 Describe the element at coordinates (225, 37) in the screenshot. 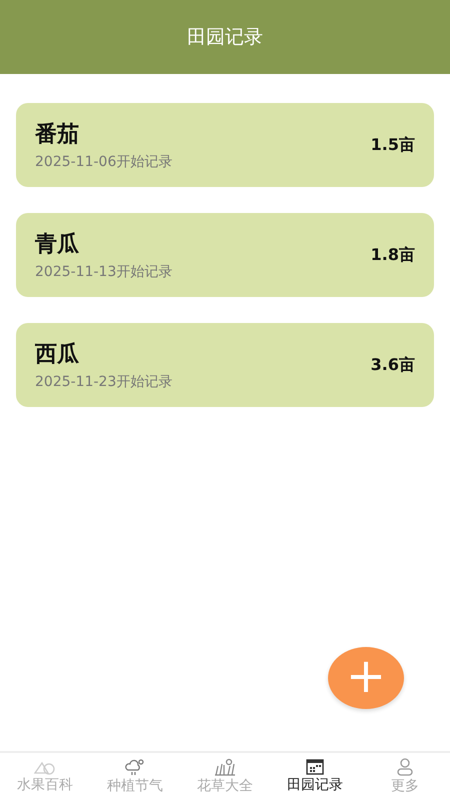

I see `header-title: 田园记录` at that location.